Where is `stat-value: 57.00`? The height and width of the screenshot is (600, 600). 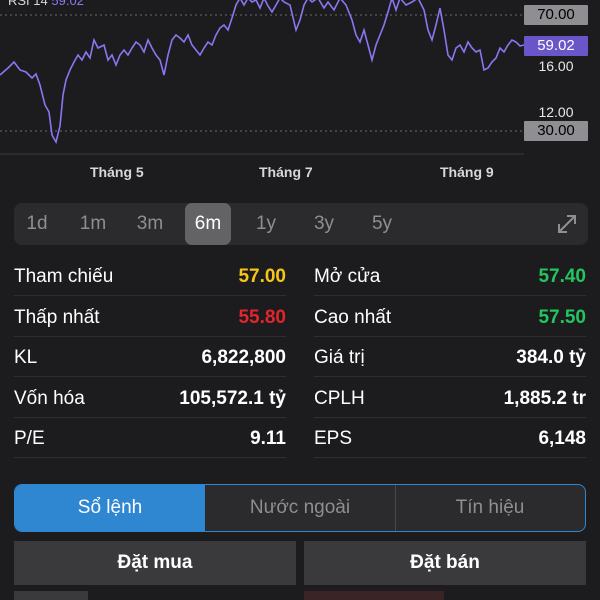 stat-value: 57.00 is located at coordinates (262, 276).